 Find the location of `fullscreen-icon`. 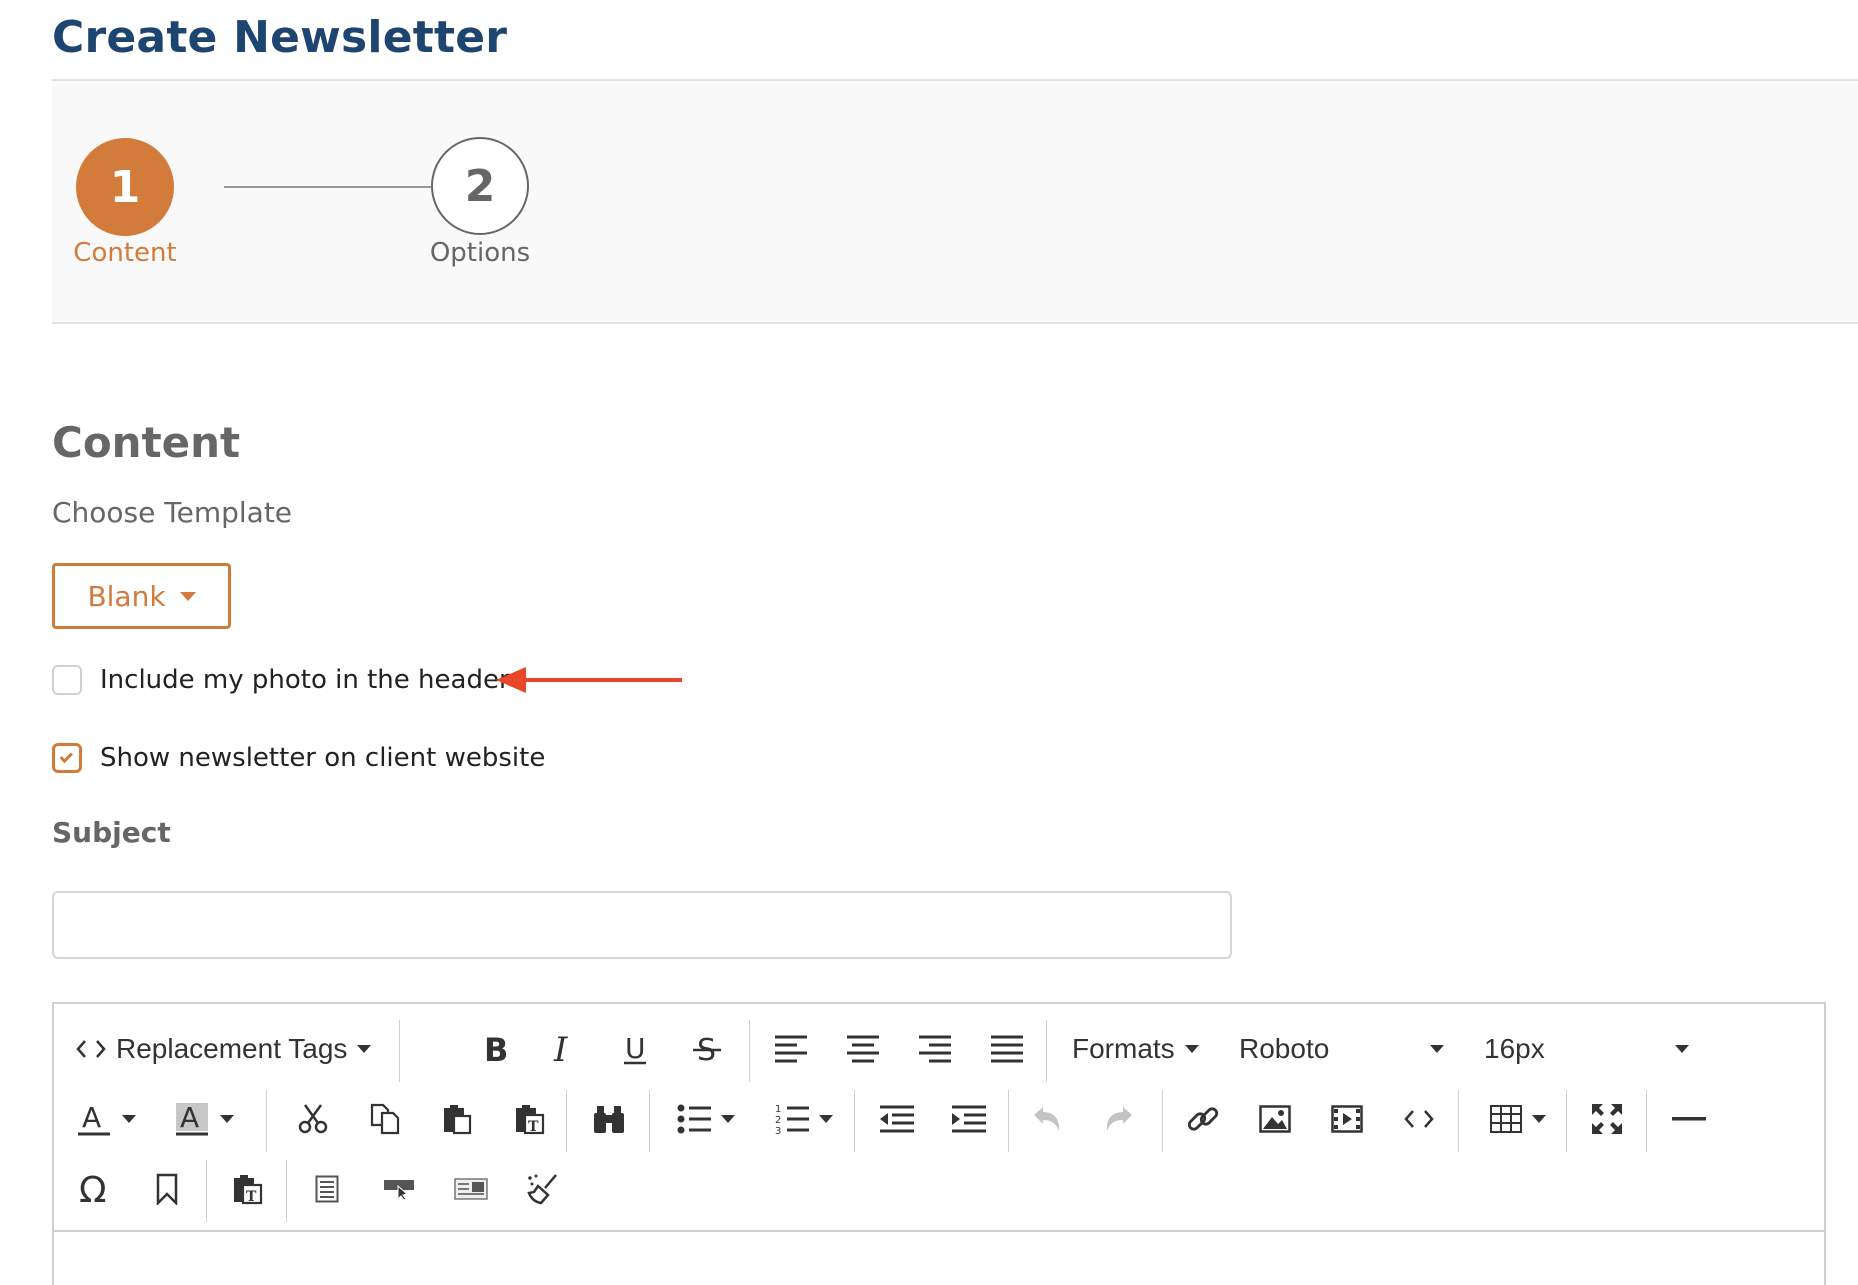

fullscreen-icon is located at coordinates (1607, 1119).